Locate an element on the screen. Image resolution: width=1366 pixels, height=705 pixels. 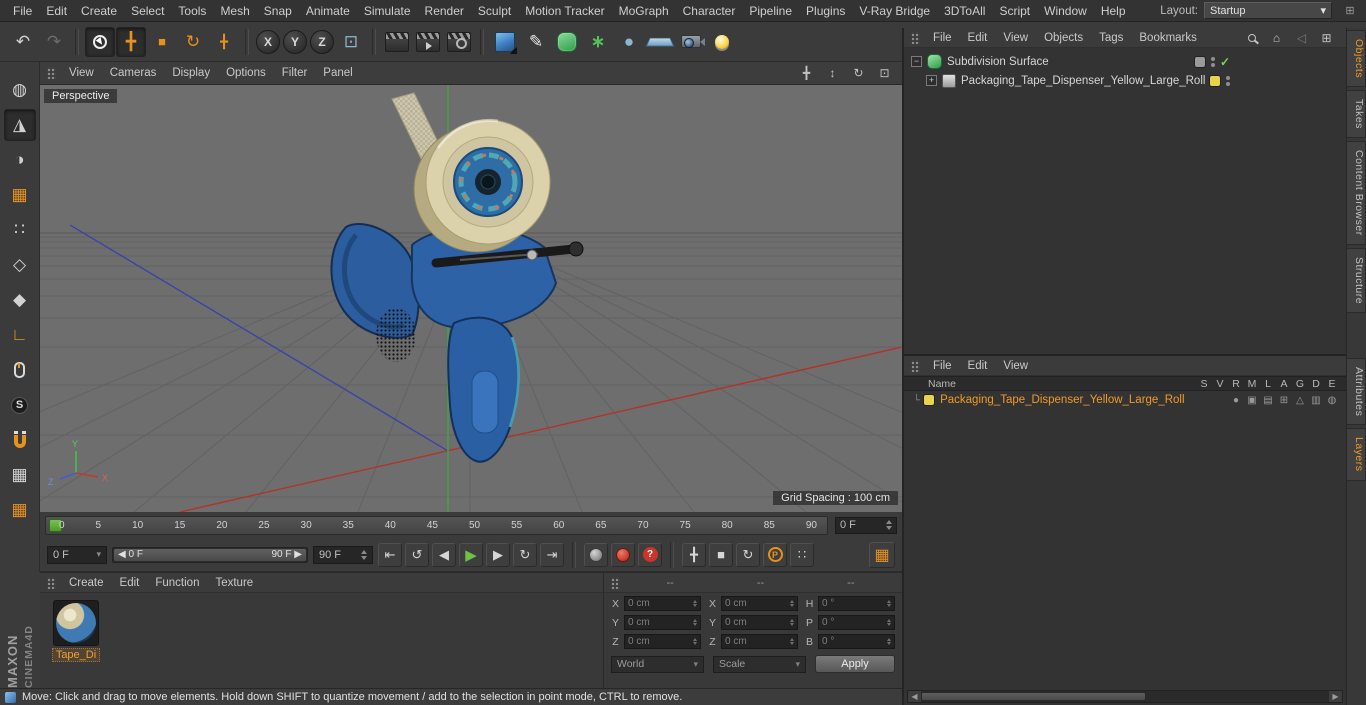
material-item: Tape_Di is located at coordinates (76, 631).